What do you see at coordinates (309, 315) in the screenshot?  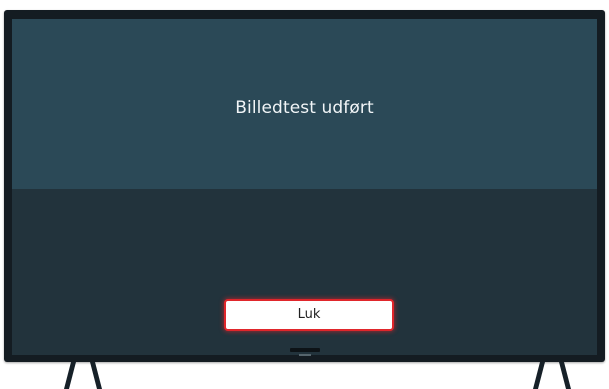 I see `close-button: Luk` at bounding box center [309, 315].